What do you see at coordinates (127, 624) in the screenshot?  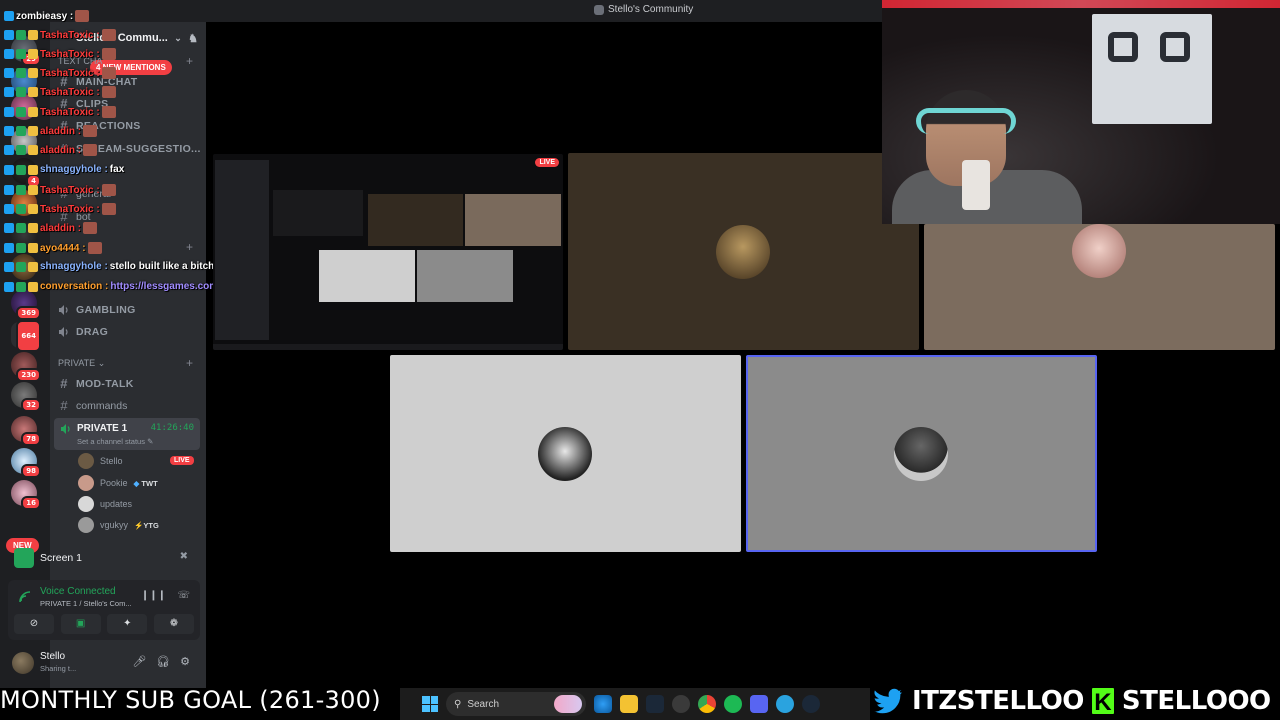 I see `activities-button: ✦` at bounding box center [127, 624].